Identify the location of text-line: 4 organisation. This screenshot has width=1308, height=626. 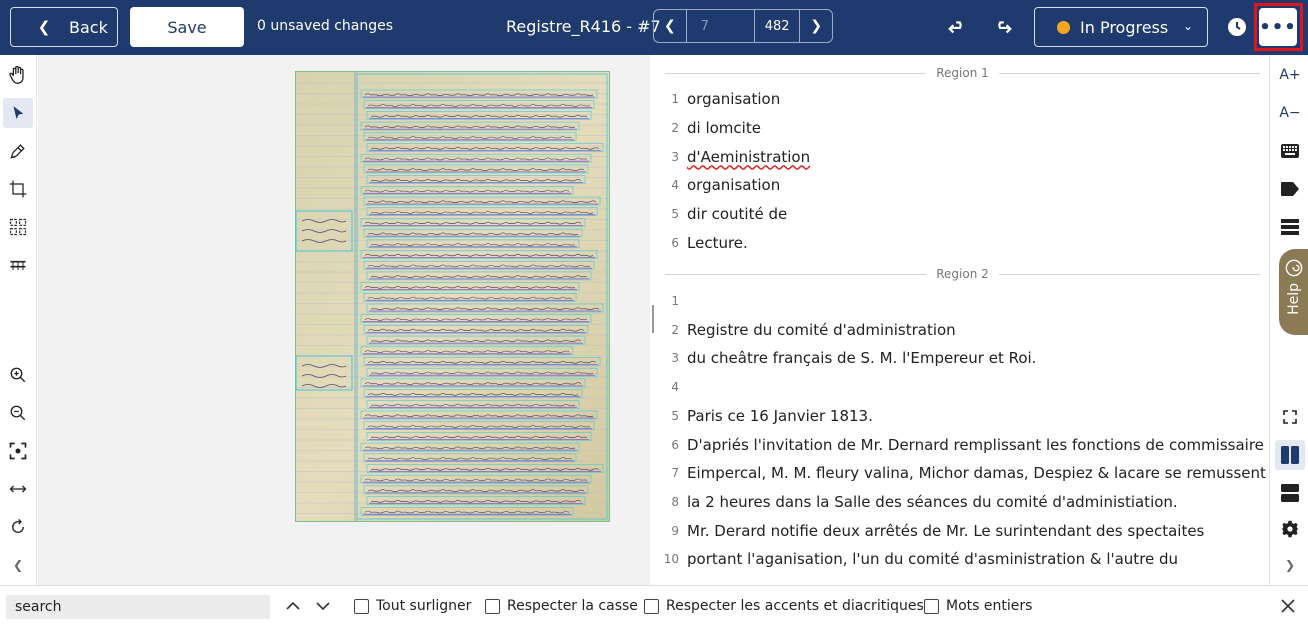
(718, 185).